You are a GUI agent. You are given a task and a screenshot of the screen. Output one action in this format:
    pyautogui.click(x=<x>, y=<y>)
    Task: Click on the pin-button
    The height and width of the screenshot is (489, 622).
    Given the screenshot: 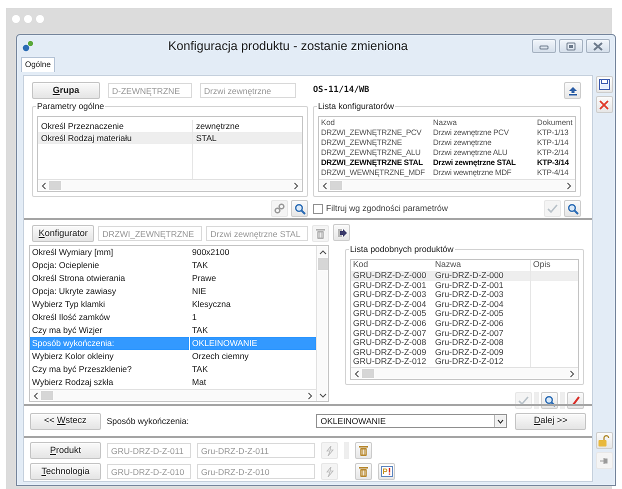 What is the action you would take?
    pyautogui.click(x=604, y=460)
    